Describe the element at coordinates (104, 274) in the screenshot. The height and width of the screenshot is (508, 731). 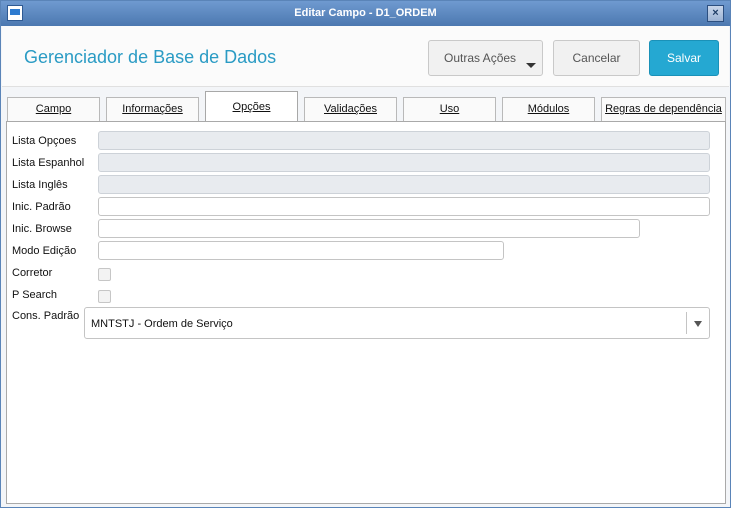
I see `corretor-checkbox` at that location.